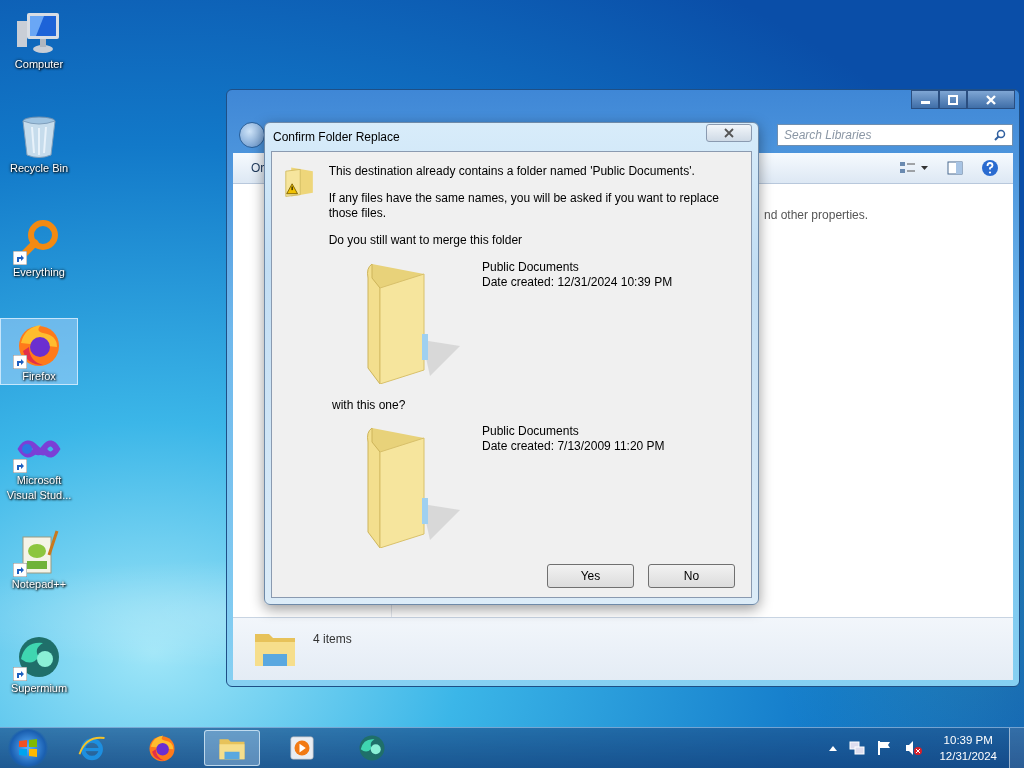 The height and width of the screenshot is (768, 1024). Describe the element at coordinates (857, 748) in the screenshot. I see `network-icon` at that location.